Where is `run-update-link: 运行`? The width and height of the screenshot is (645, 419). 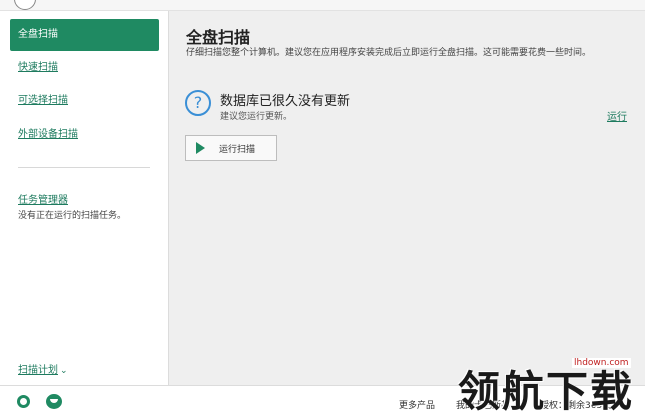 run-update-link: 运行 is located at coordinates (617, 115).